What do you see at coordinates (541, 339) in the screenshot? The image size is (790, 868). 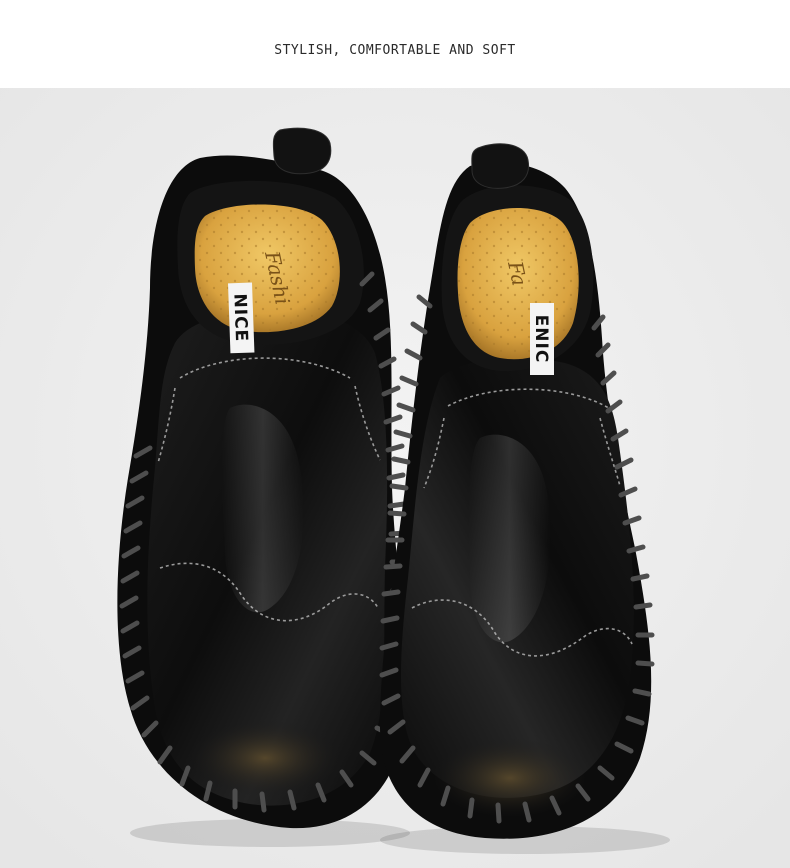 I see `right-shoe-tab-label: ENIC` at bounding box center [541, 339].